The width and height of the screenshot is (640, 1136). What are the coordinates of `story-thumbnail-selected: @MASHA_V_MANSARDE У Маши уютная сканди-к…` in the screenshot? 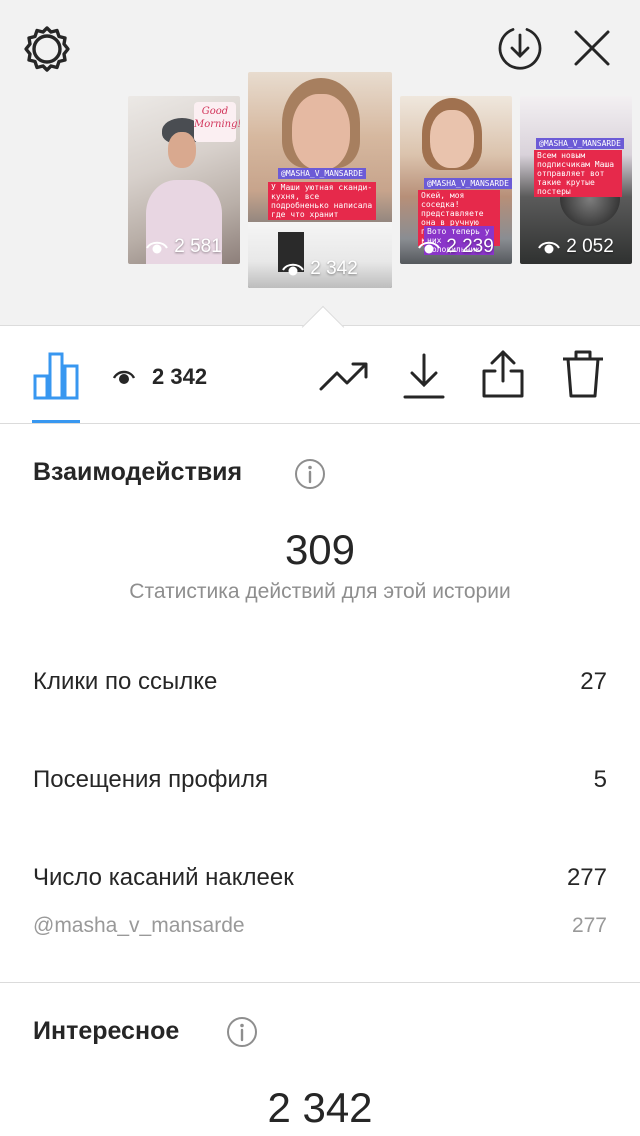 It's located at (320, 180).